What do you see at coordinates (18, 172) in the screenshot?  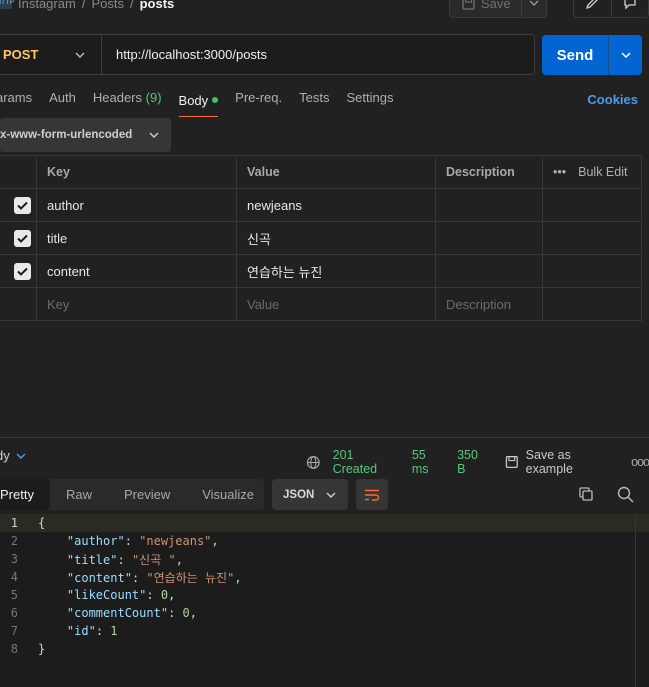 I see `header-checkbox-cell` at bounding box center [18, 172].